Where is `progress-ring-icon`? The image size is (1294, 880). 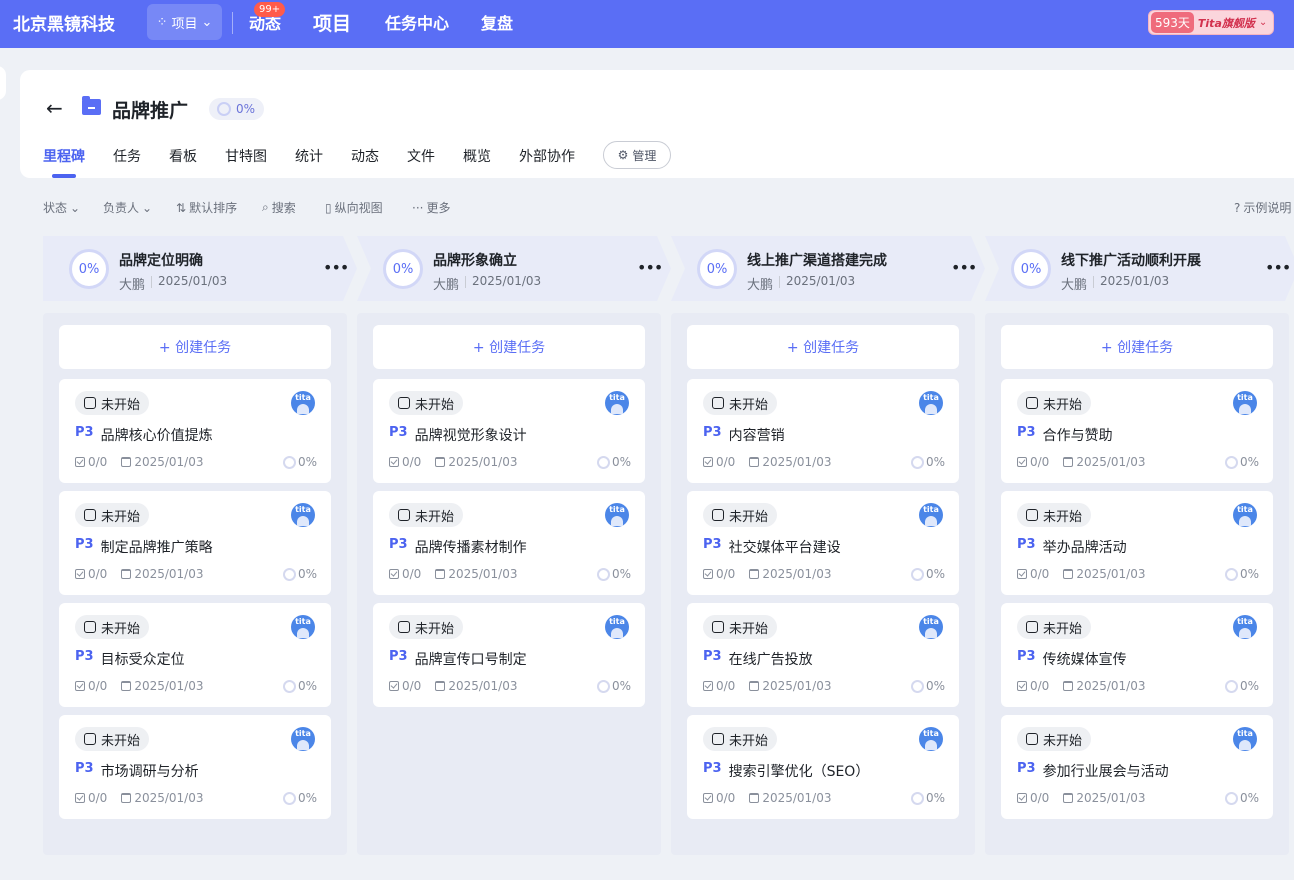
progress-ring-icon is located at coordinates (603, 686).